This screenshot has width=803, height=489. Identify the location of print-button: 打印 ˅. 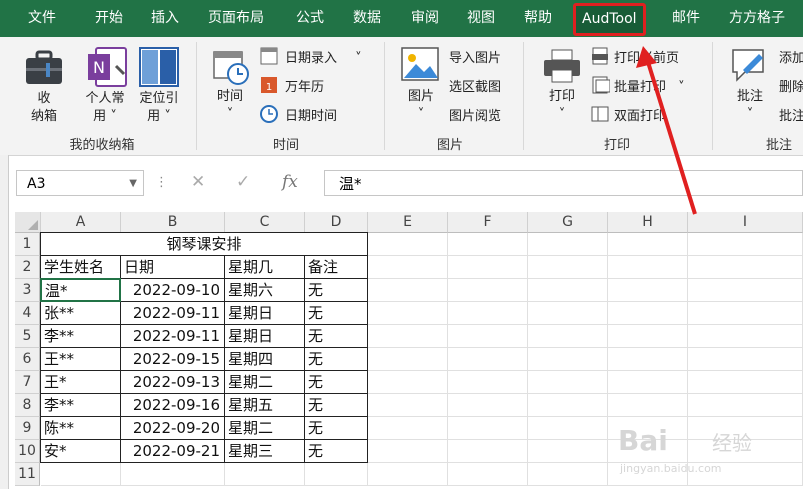
(562, 106).